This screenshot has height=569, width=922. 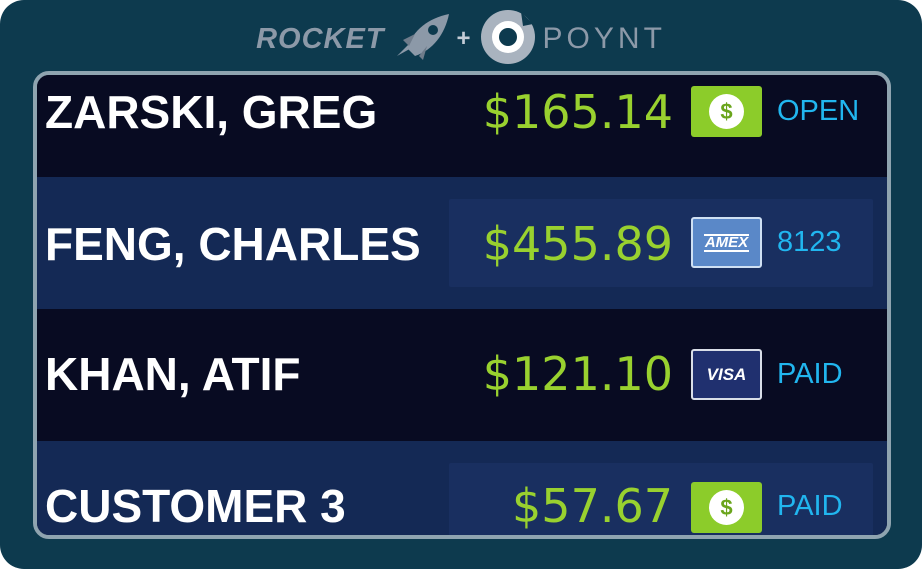 I want to click on status-label: OPEN, so click(x=818, y=111).